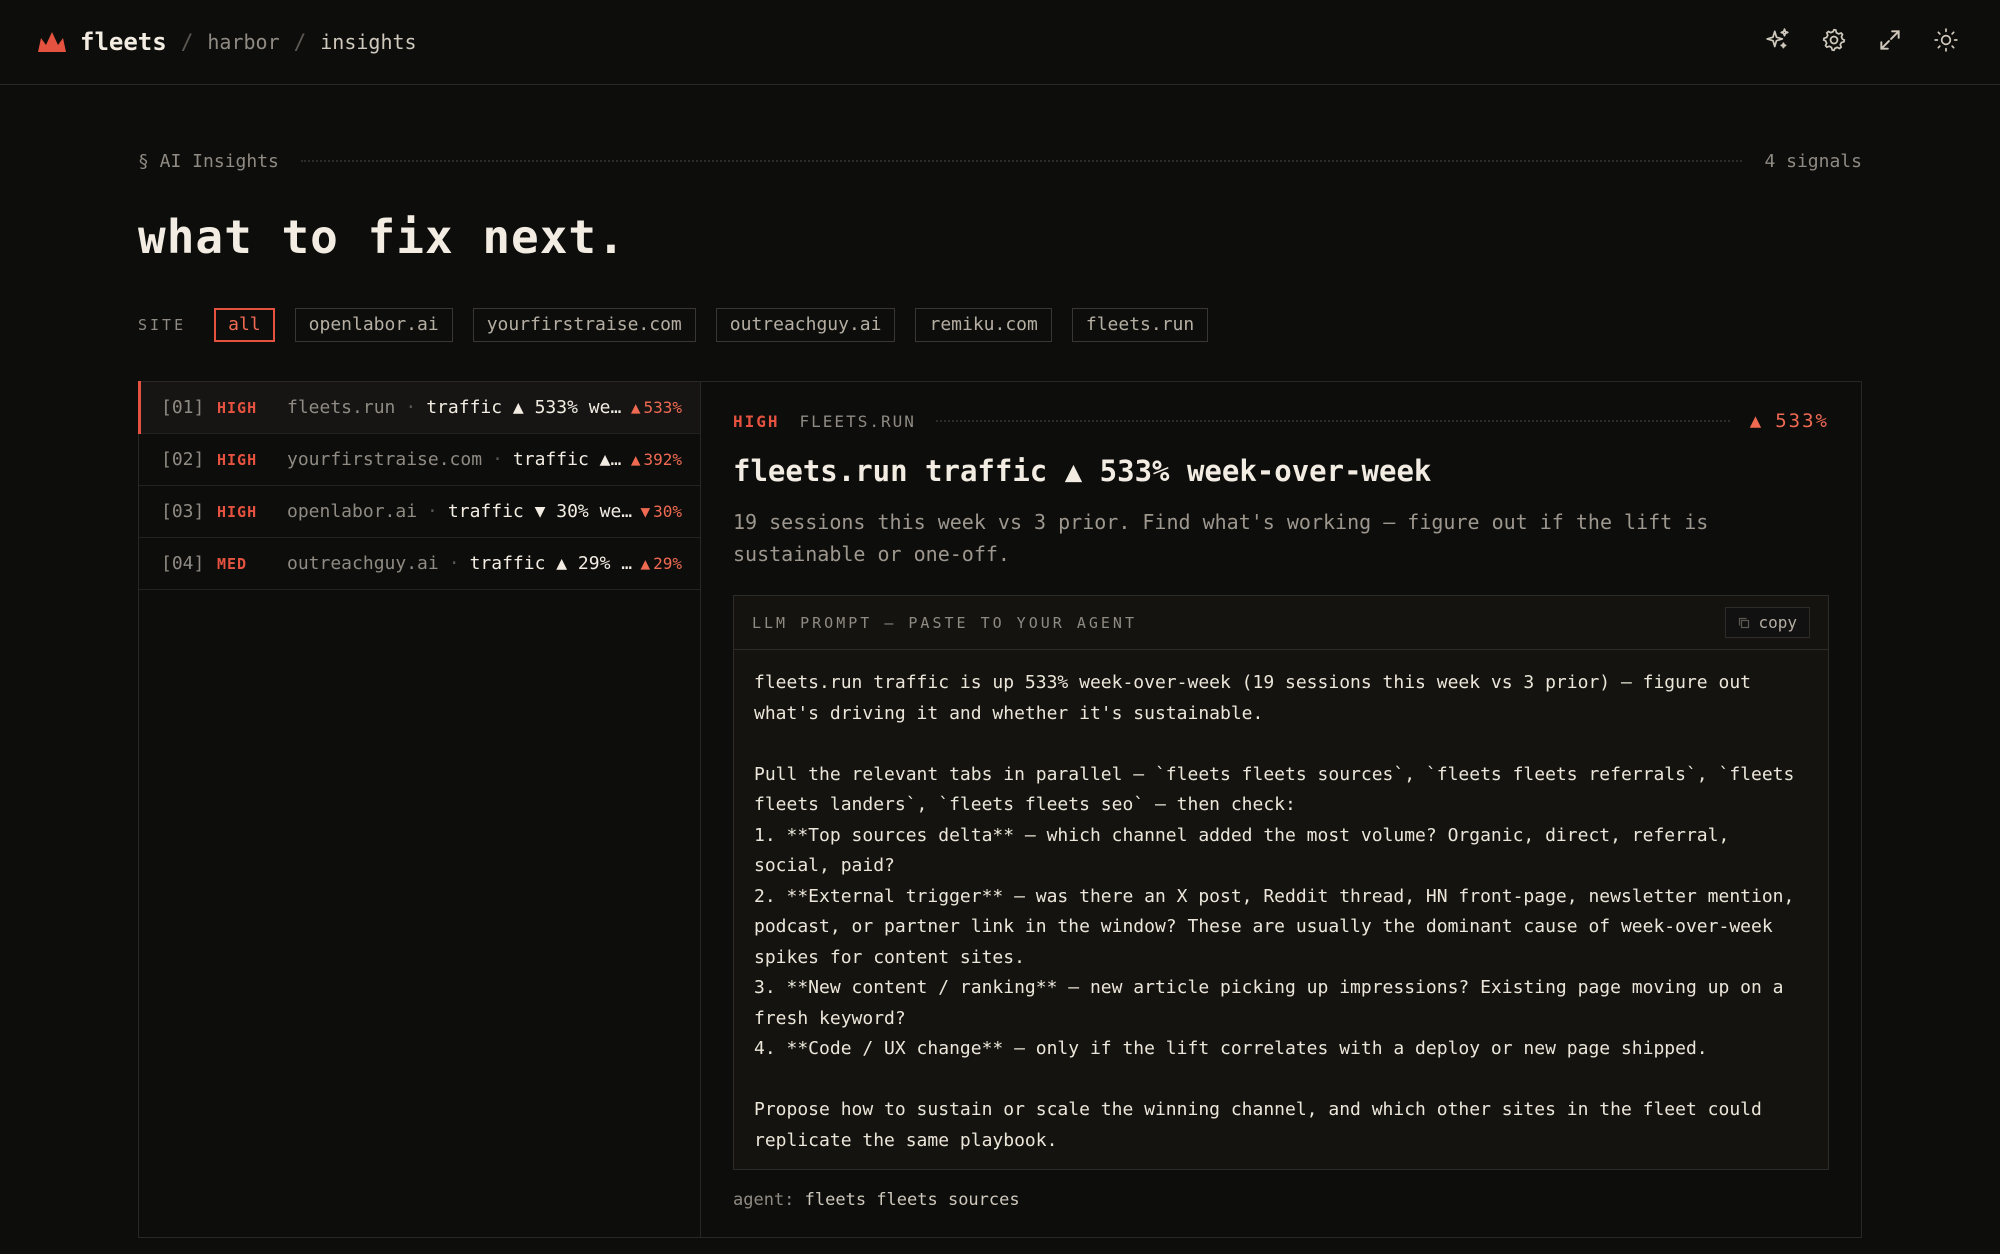 Image resolution: width=2000 pixels, height=1254 pixels. Describe the element at coordinates (1813, 161) in the screenshot. I see `signals-count: 4 signals` at that location.